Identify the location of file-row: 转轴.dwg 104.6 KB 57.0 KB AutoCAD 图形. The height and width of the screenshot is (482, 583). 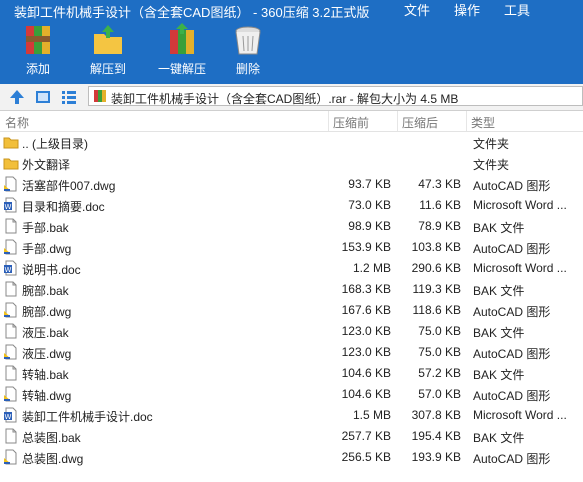
(291, 394).